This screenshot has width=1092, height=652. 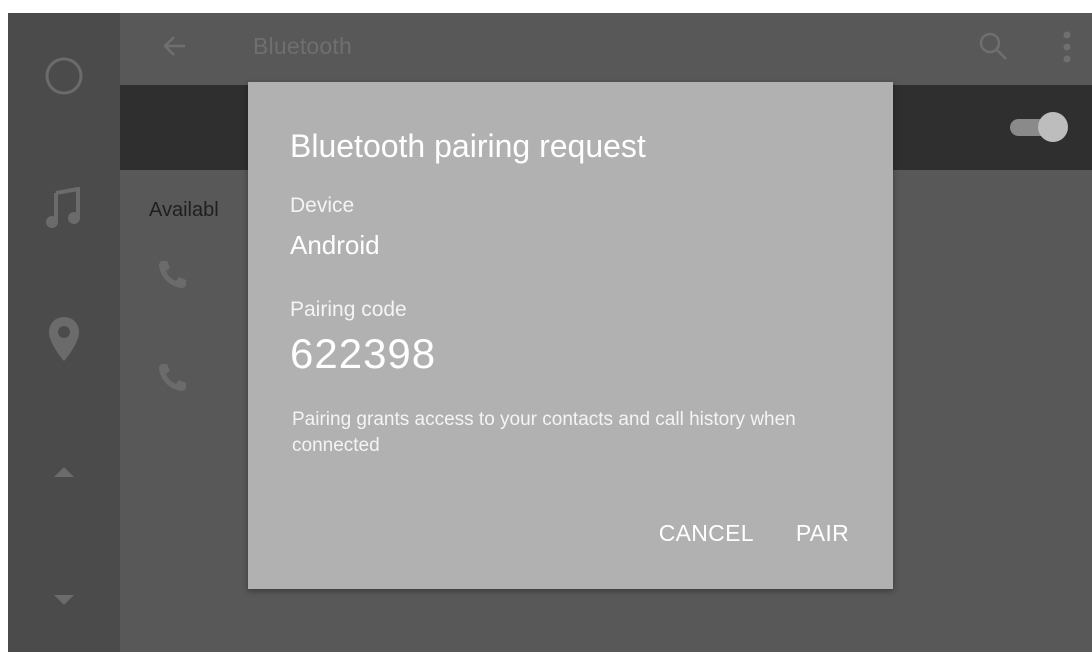 I want to click on home-button, so click(x=64, y=76).